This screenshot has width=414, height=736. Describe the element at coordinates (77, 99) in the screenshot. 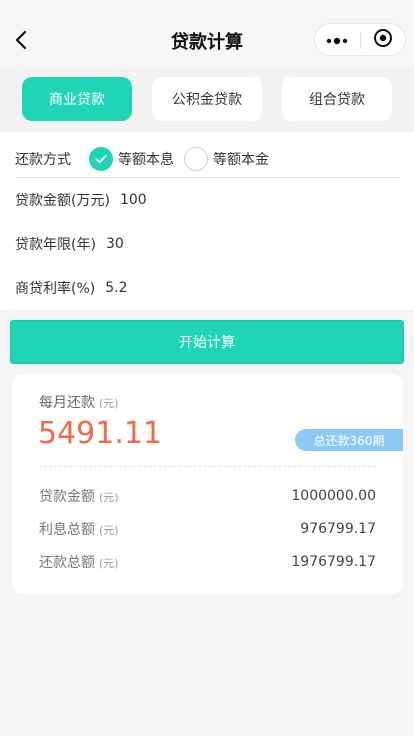

I see `tab-commercial-loan: 商业贷款` at that location.